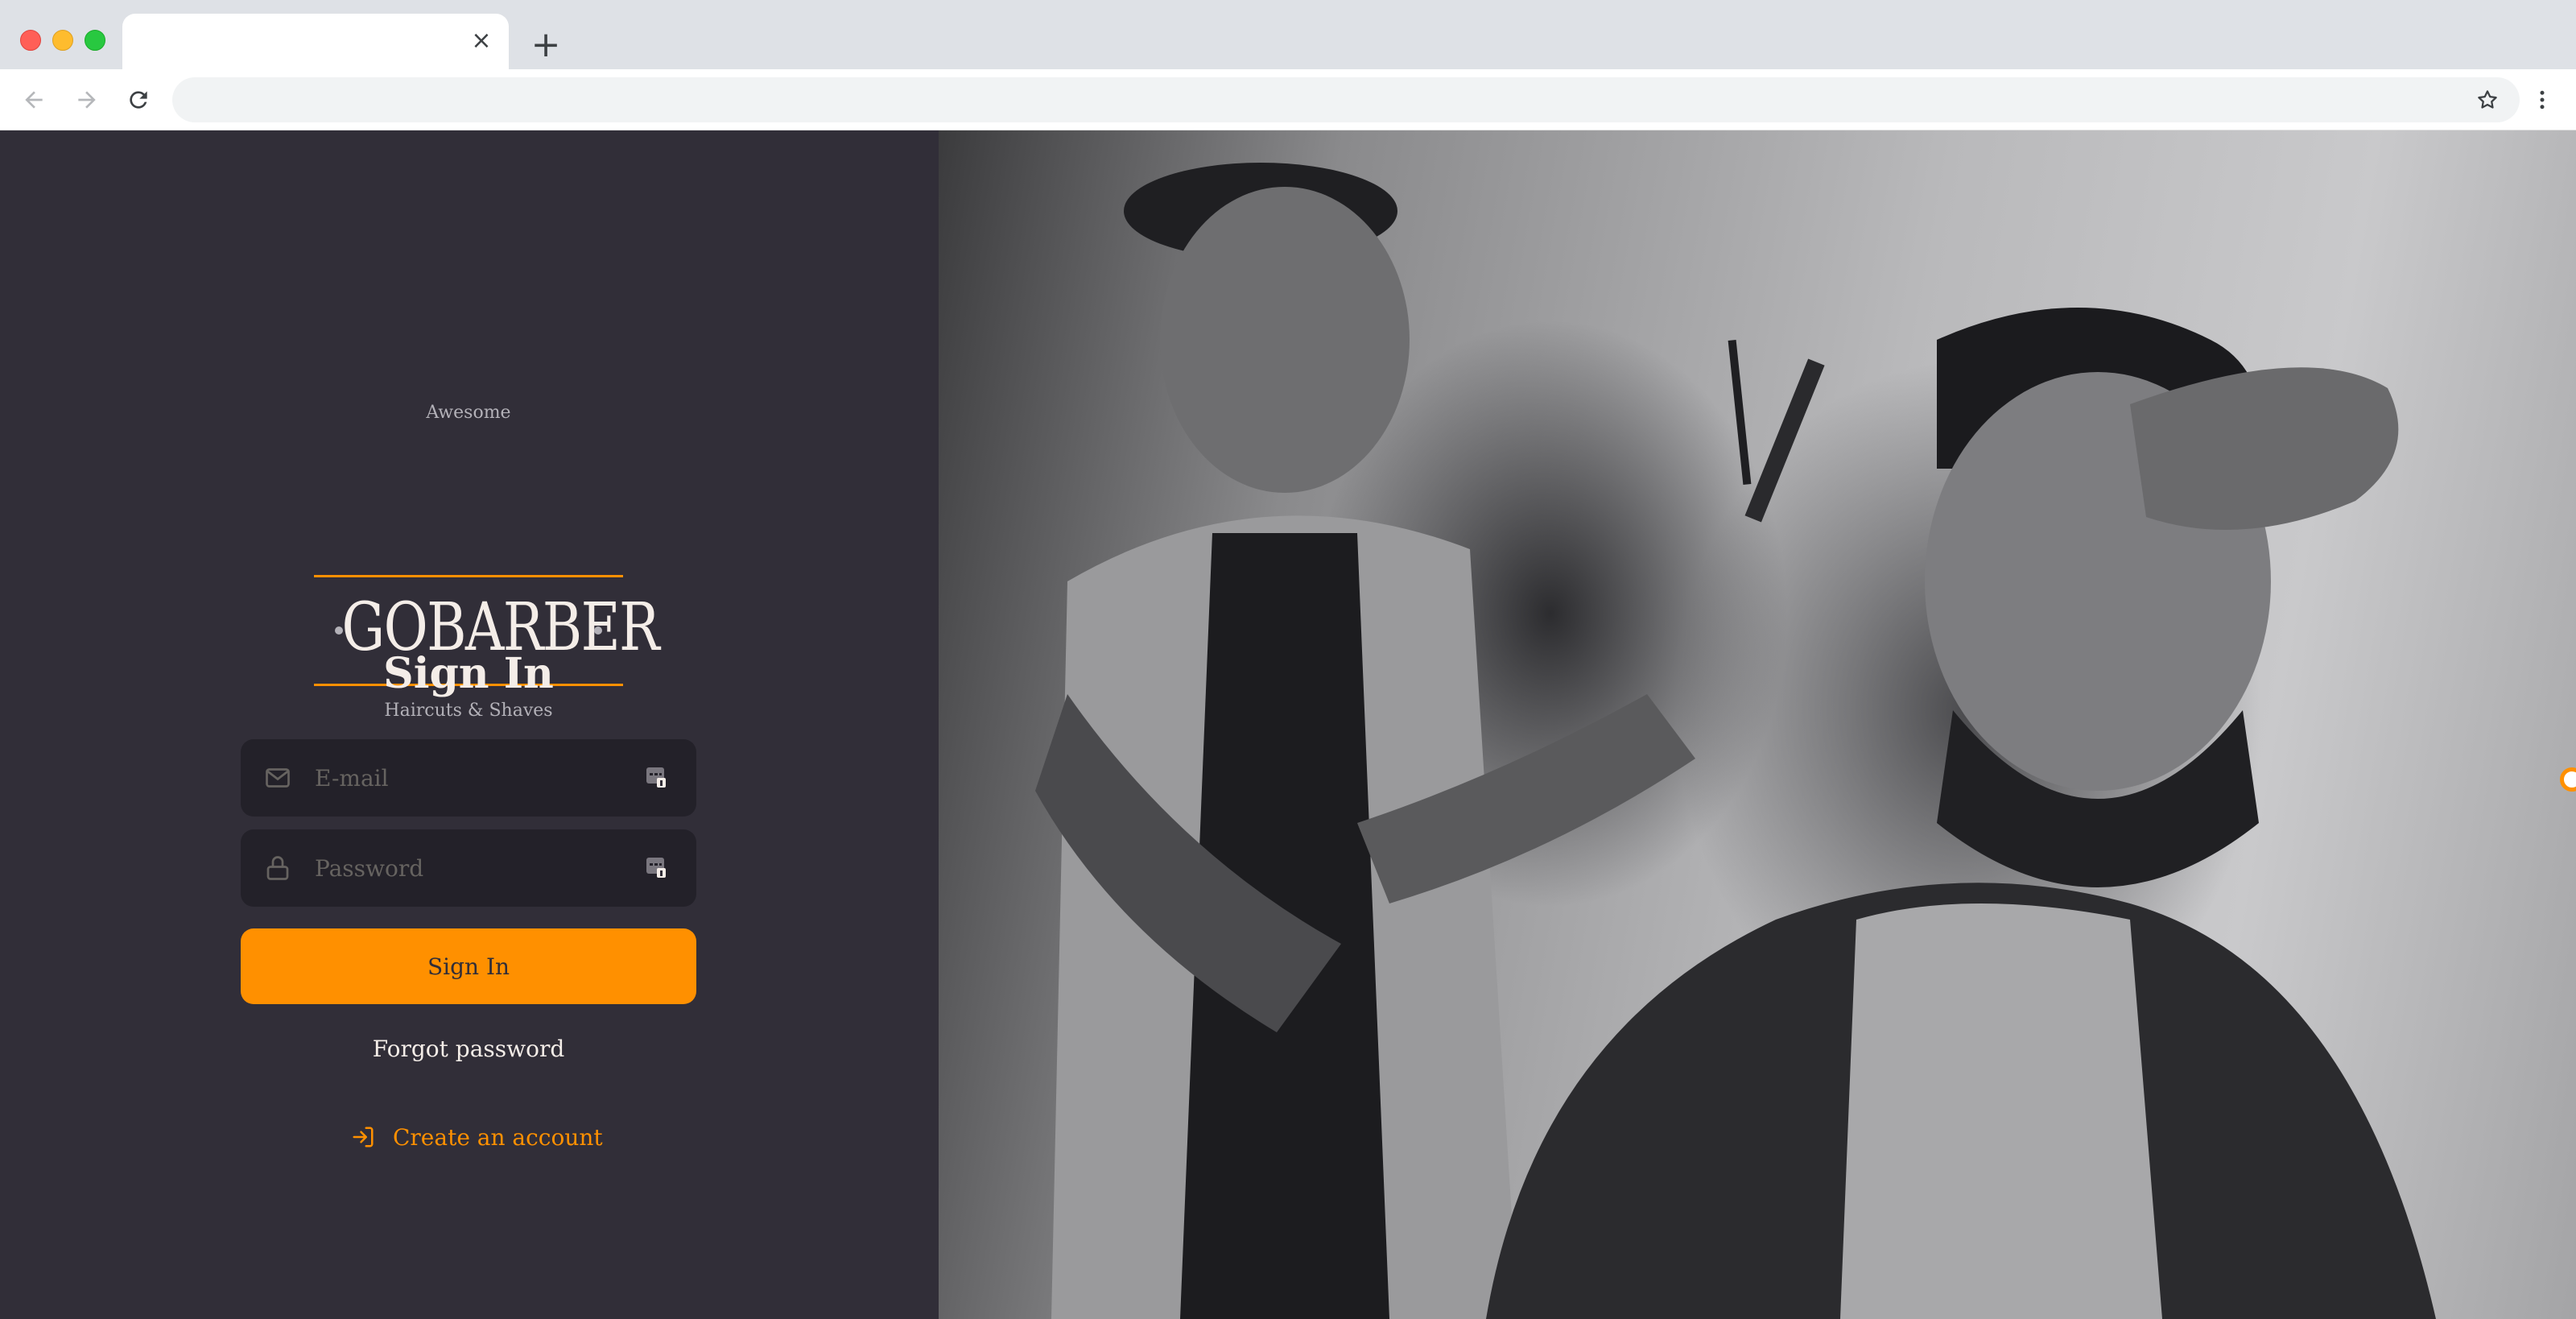 Image resolution: width=2576 pixels, height=1319 pixels. What do you see at coordinates (598, 630) in the screenshot?
I see `logo-ornament-right` at bounding box center [598, 630].